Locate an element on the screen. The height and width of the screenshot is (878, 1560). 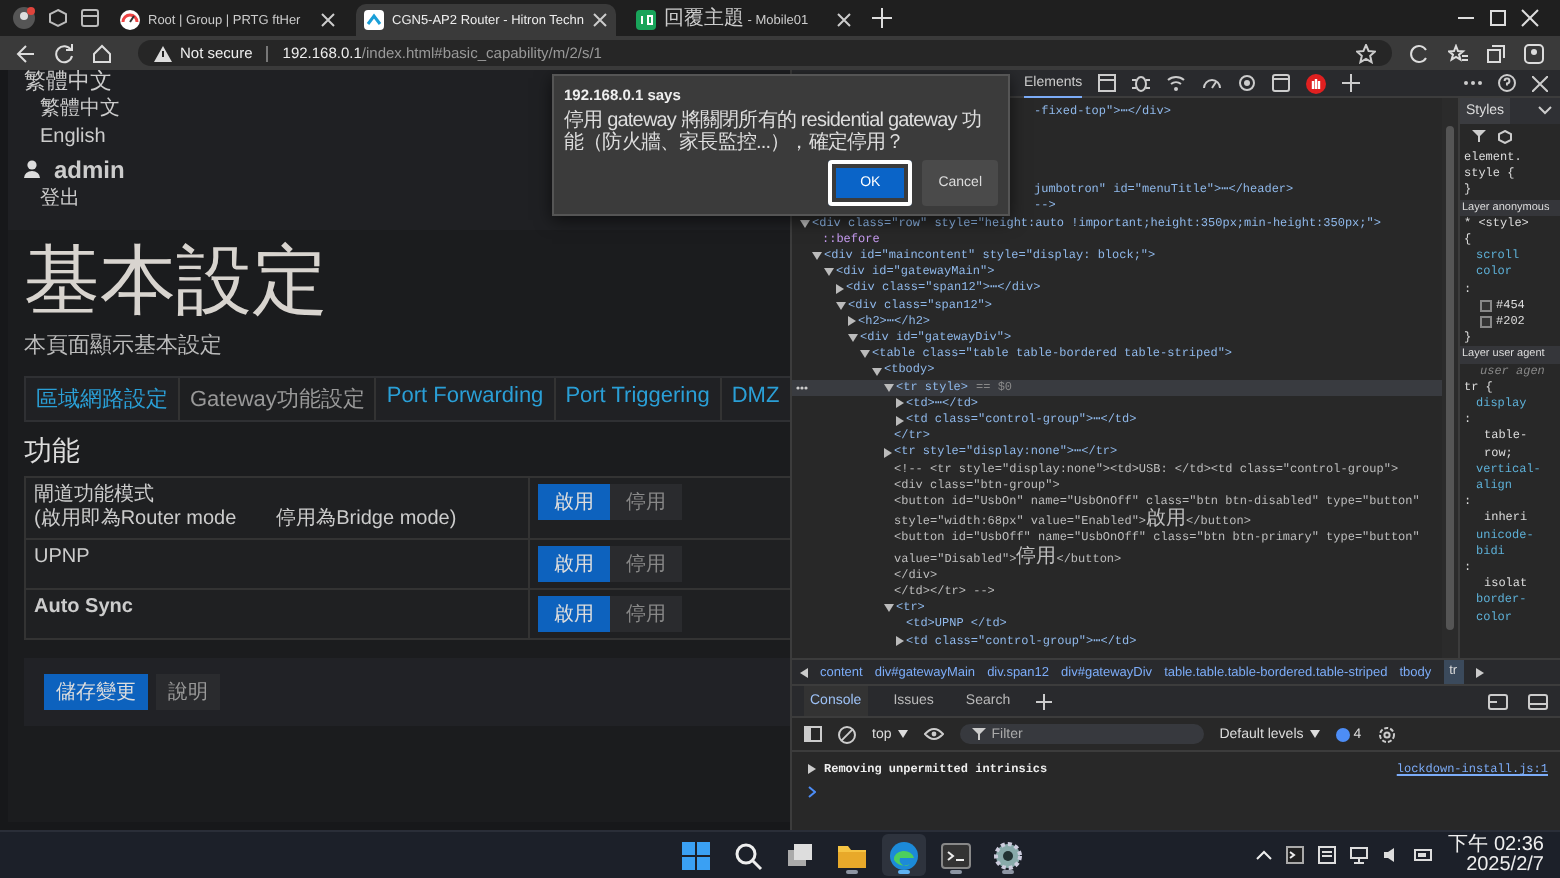
gauge-icon is located at coordinates (1212, 83).